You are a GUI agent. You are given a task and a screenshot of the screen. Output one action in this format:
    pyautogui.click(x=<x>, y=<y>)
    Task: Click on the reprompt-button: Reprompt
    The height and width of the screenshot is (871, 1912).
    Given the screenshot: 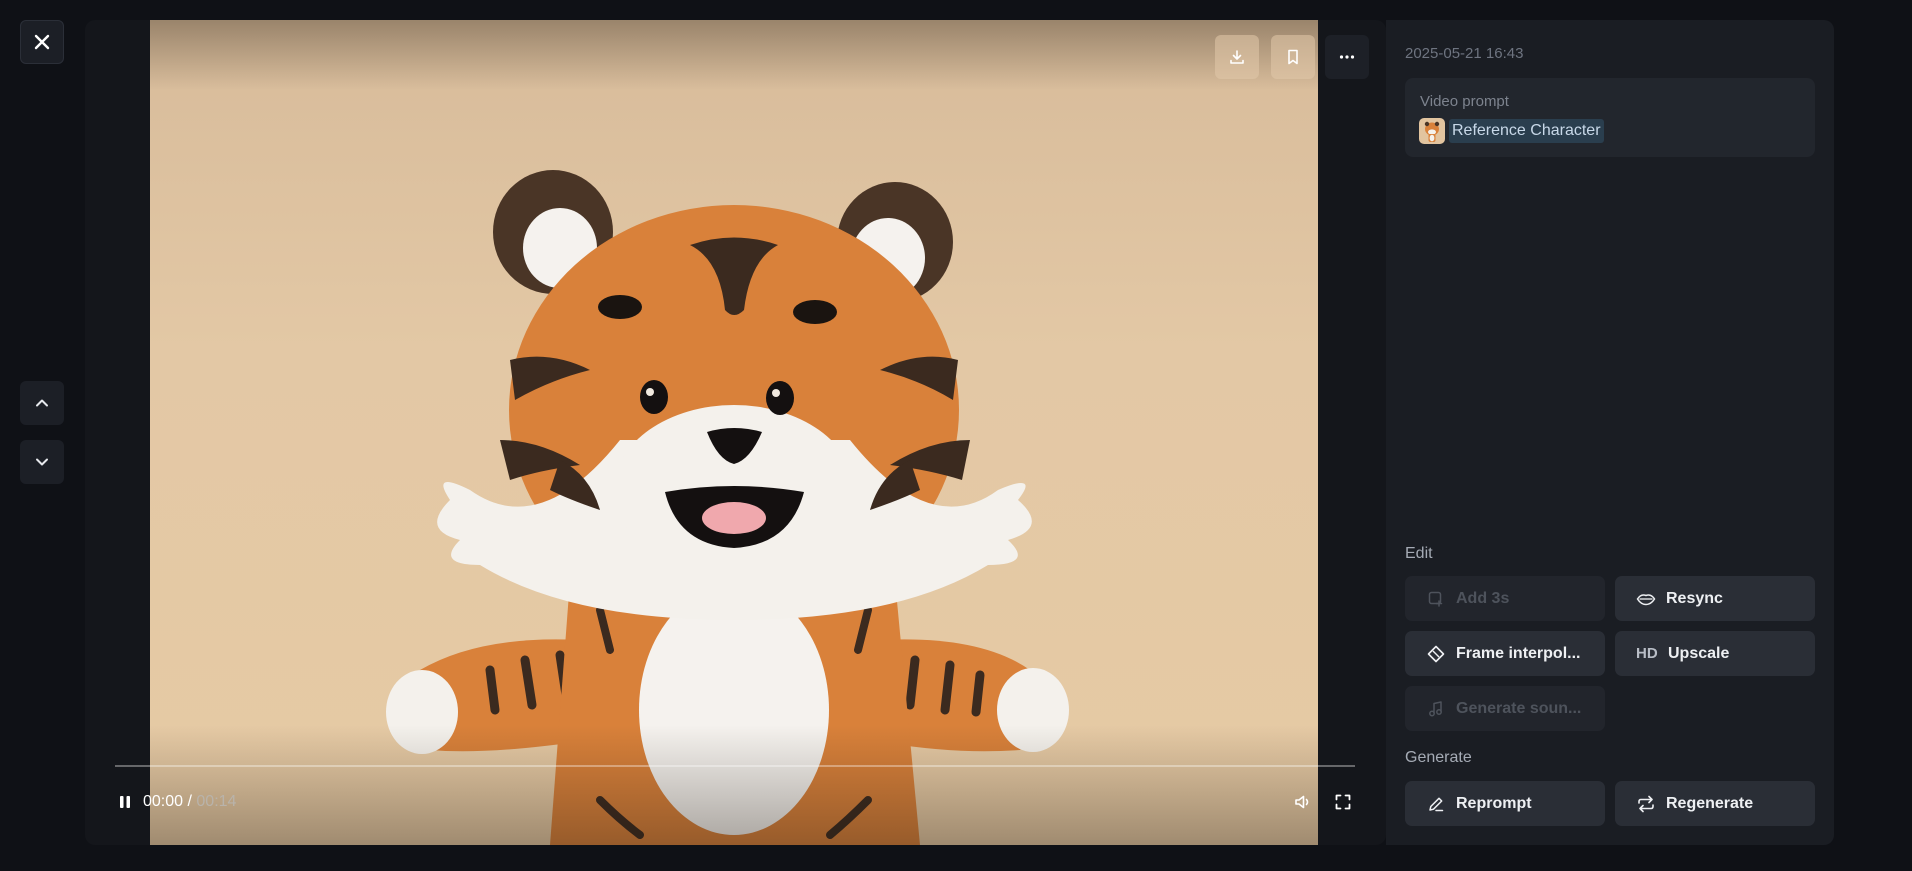 What is the action you would take?
    pyautogui.click(x=1505, y=803)
    